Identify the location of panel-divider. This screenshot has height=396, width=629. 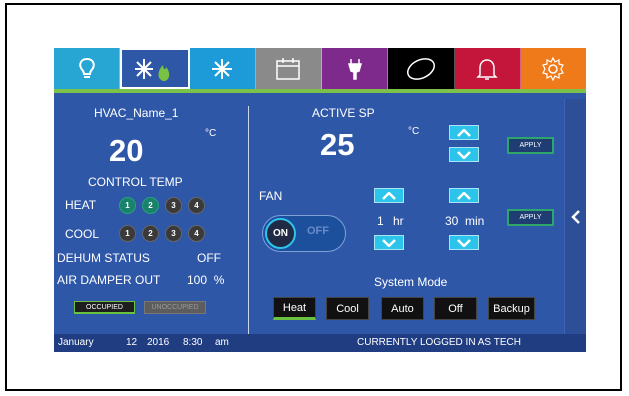
(248, 220).